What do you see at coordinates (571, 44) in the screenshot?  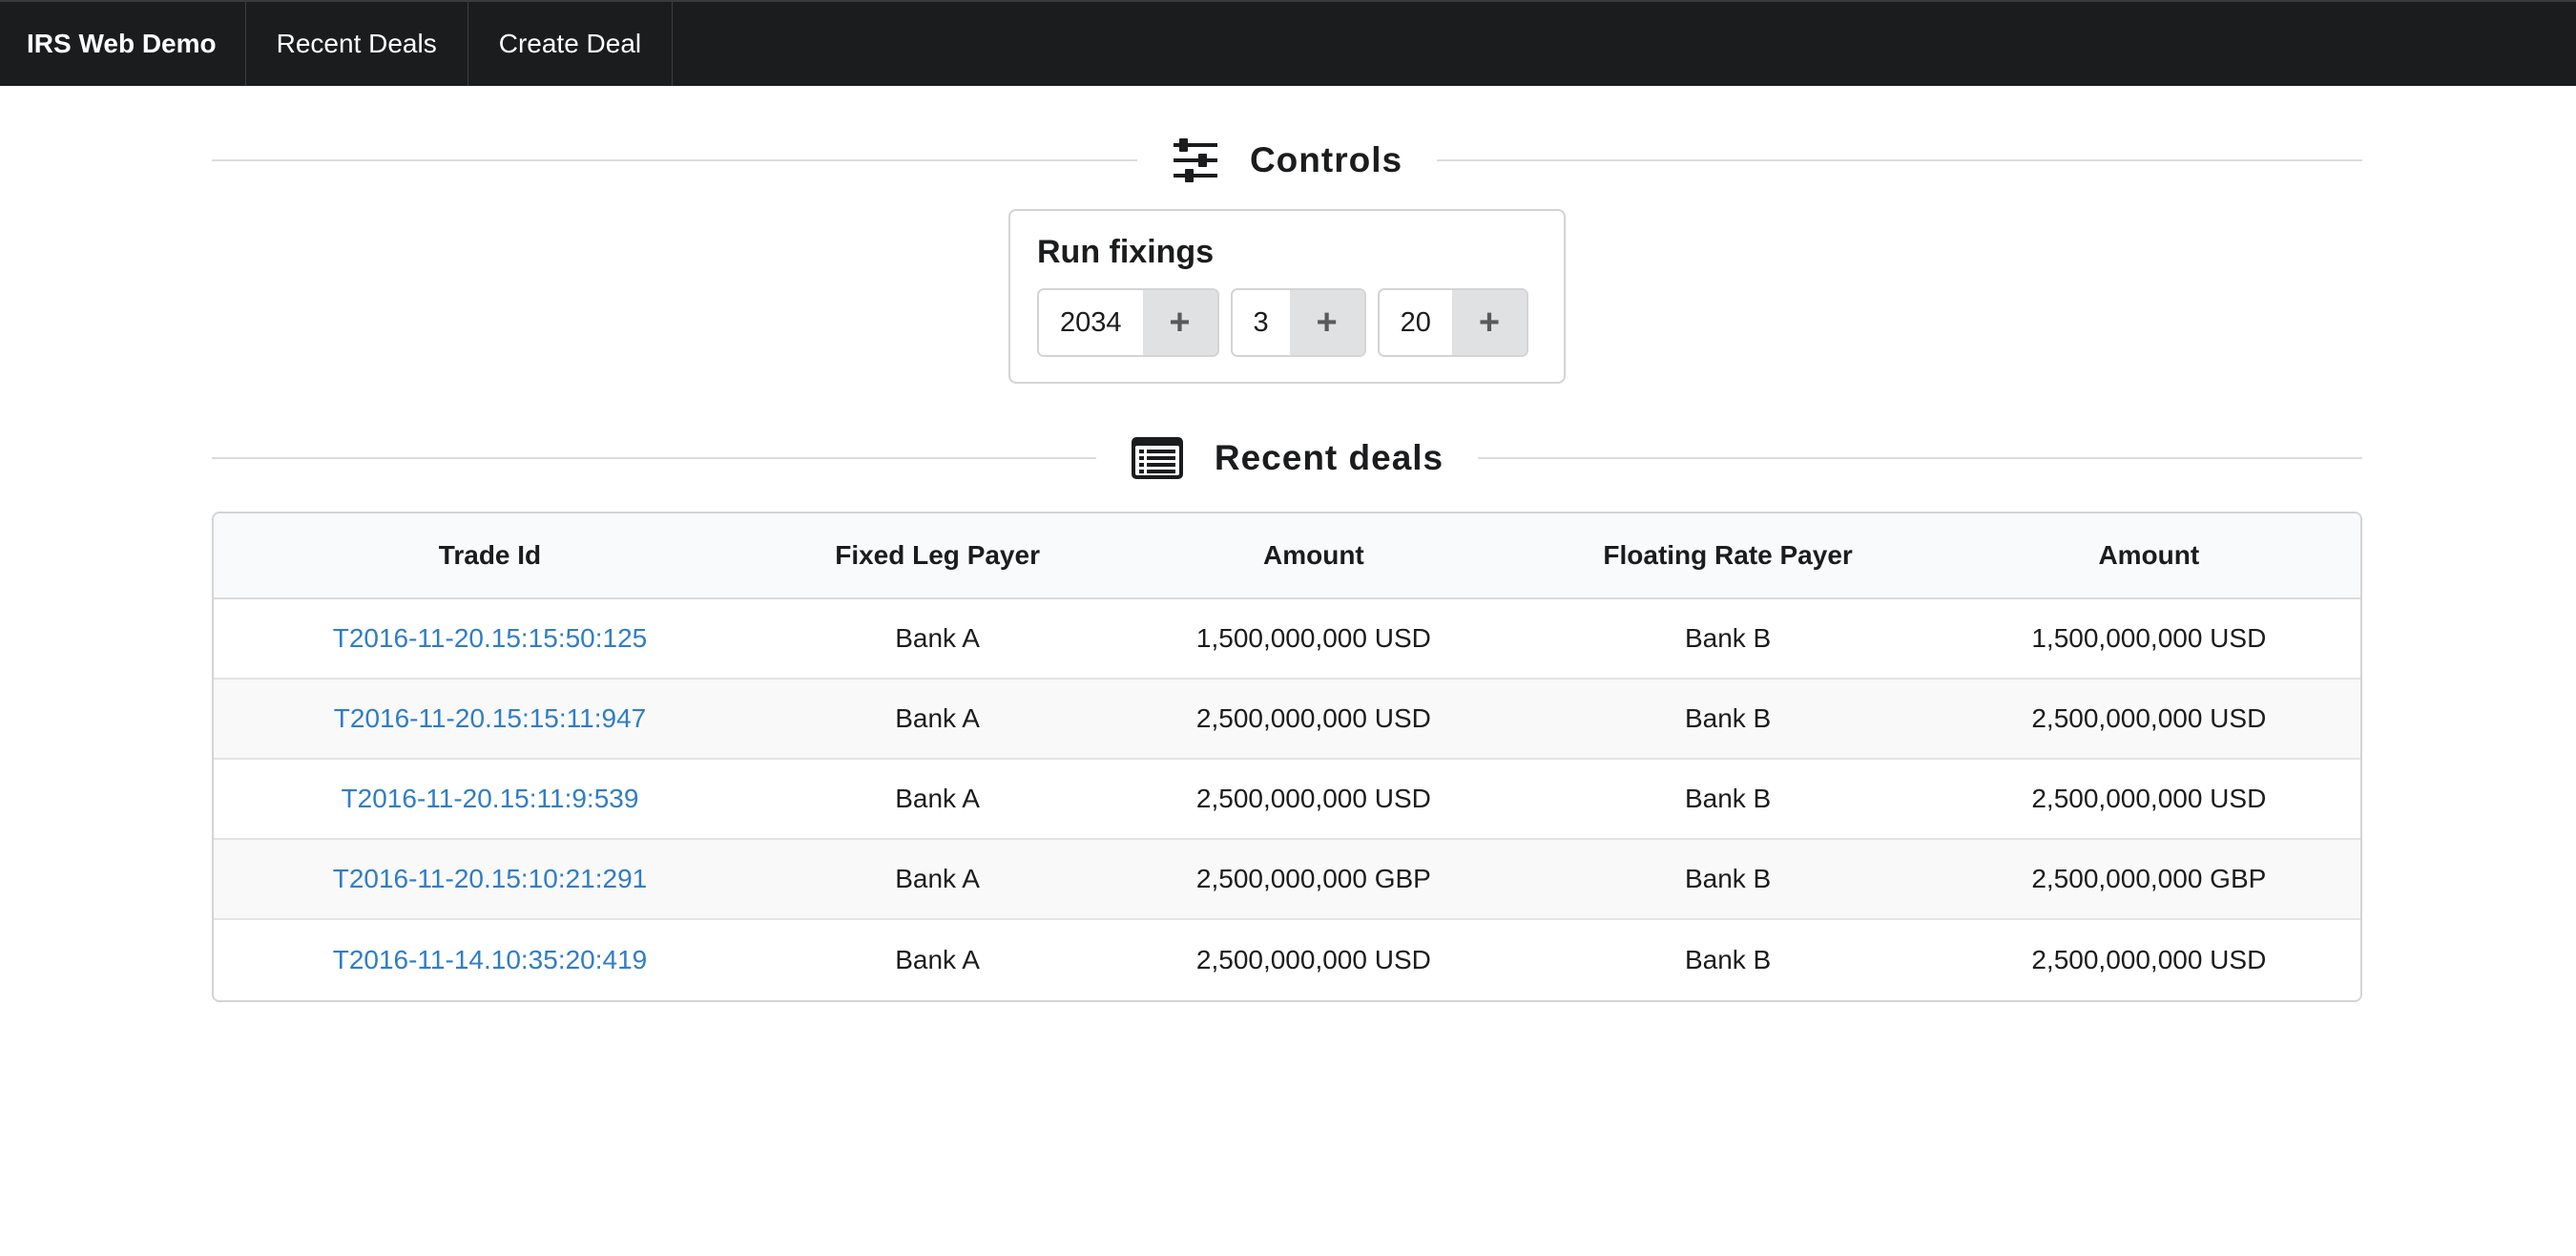 I see `nav-create-deal: Create Deal` at bounding box center [571, 44].